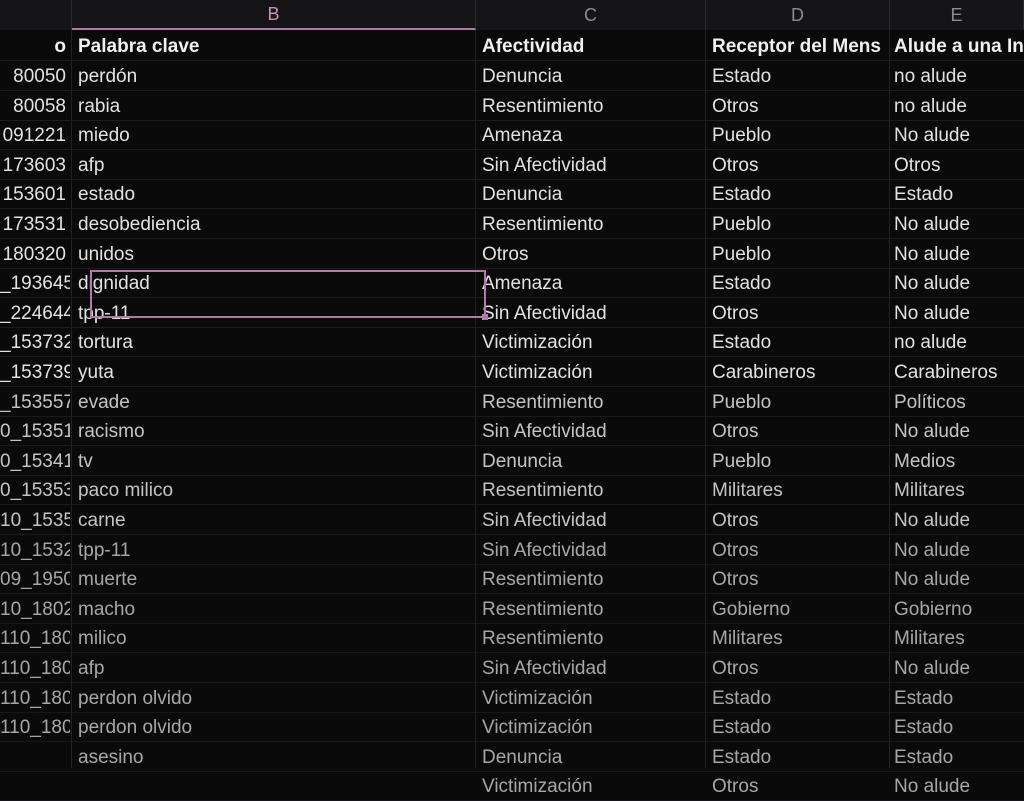  I want to click on table-cell-a: 180320, so click(35, 254).